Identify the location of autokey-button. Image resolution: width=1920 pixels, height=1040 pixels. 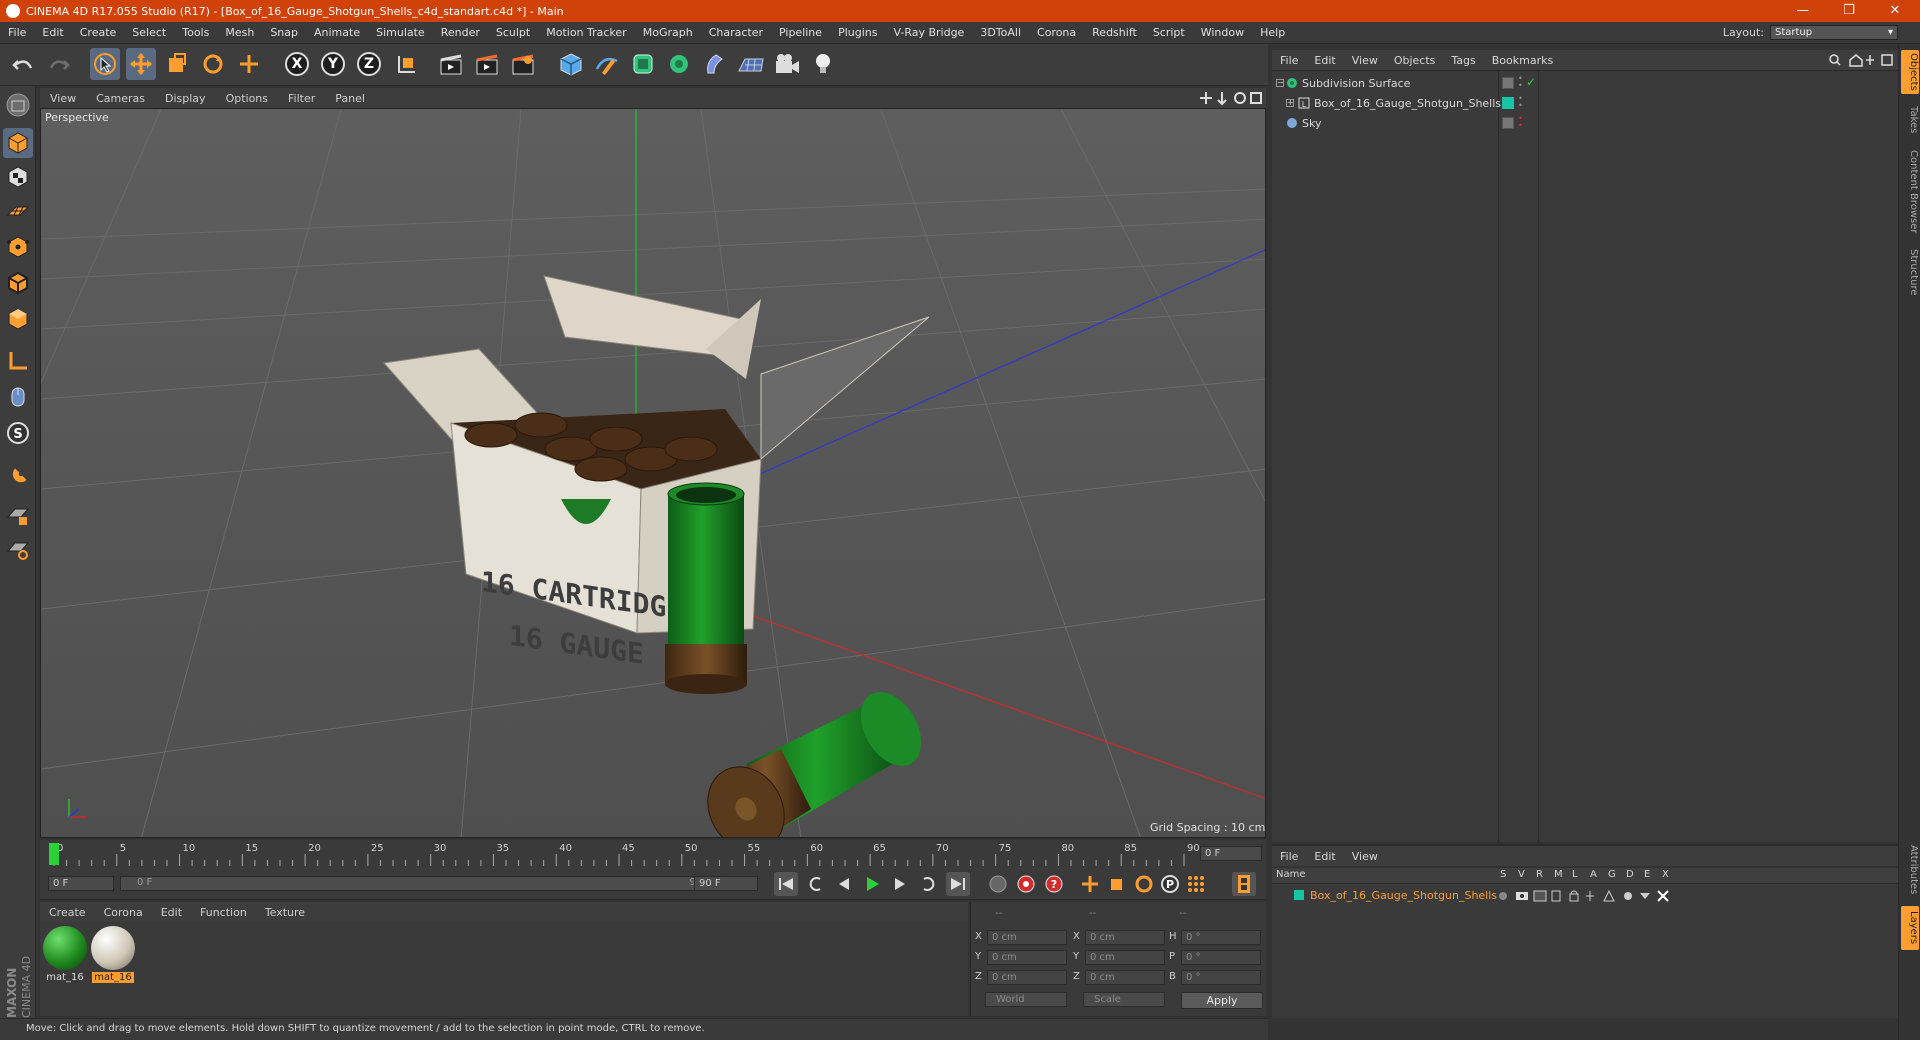
(1026, 884).